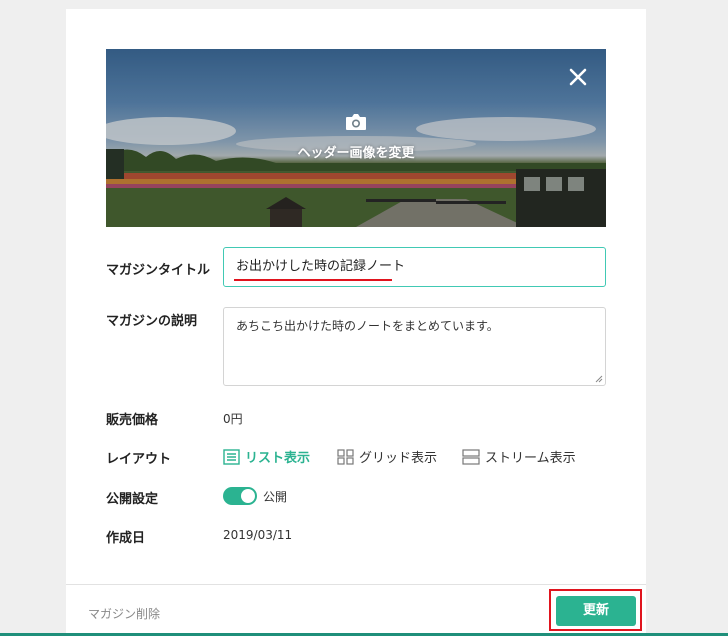 The height and width of the screenshot is (636, 728). What do you see at coordinates (152, 321) in the screenshot?
I see `description-label: マガジンの説明` at bounding box center [152, 321].